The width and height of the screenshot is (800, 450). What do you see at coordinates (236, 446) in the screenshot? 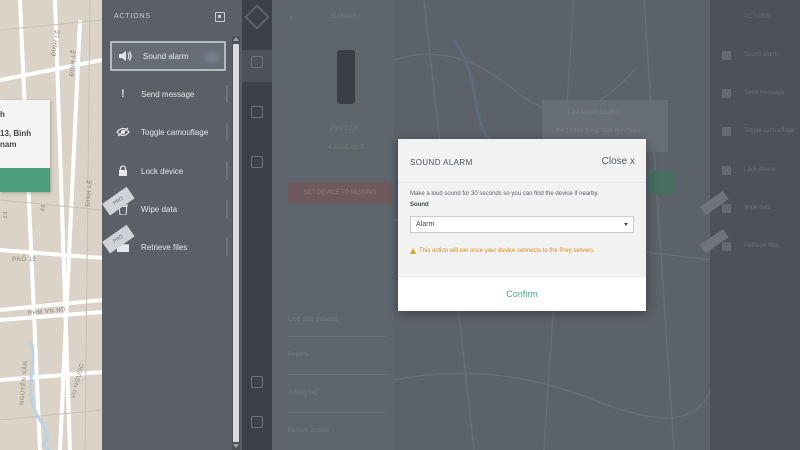
I see `scroll-down-icon` at bounding box center [236, 446].